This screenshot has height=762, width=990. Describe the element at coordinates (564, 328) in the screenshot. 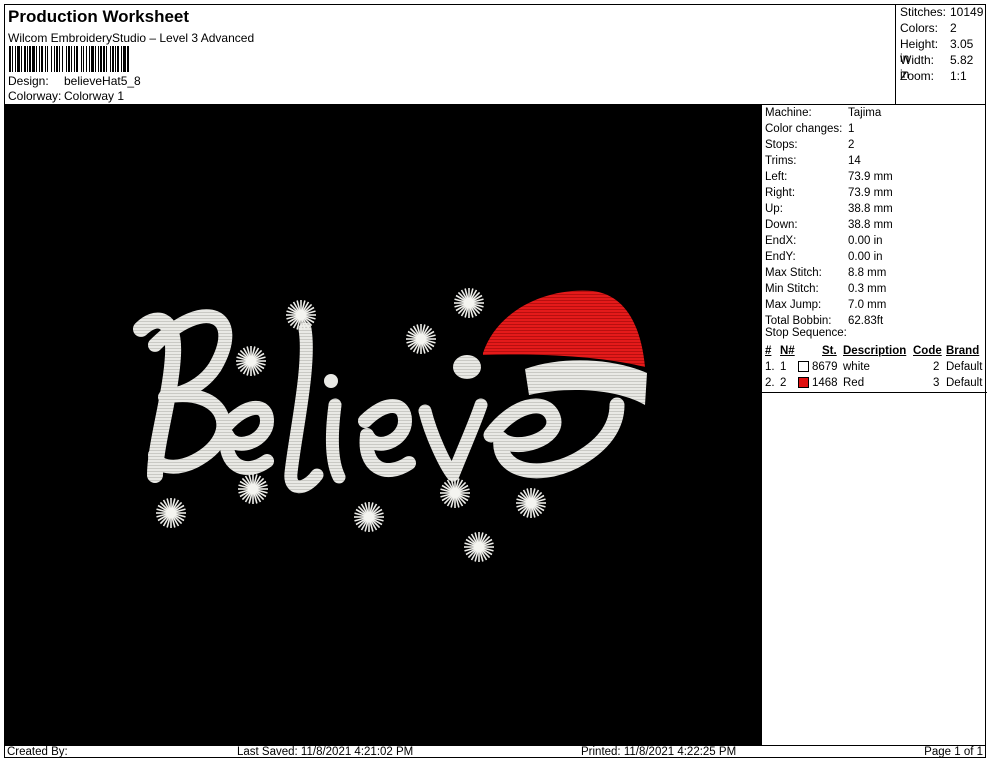

I see `santa-hat` at that location.